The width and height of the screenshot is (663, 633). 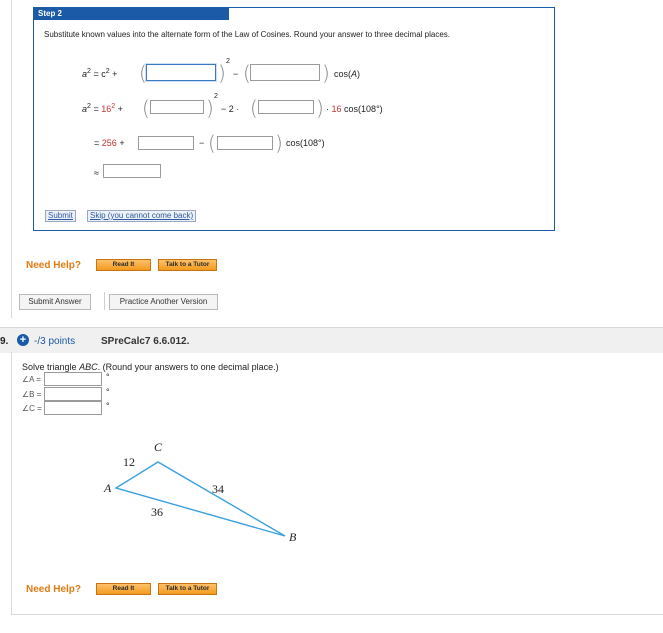 I want to click on side-ab-label: 36, so click(x=157, y=512).